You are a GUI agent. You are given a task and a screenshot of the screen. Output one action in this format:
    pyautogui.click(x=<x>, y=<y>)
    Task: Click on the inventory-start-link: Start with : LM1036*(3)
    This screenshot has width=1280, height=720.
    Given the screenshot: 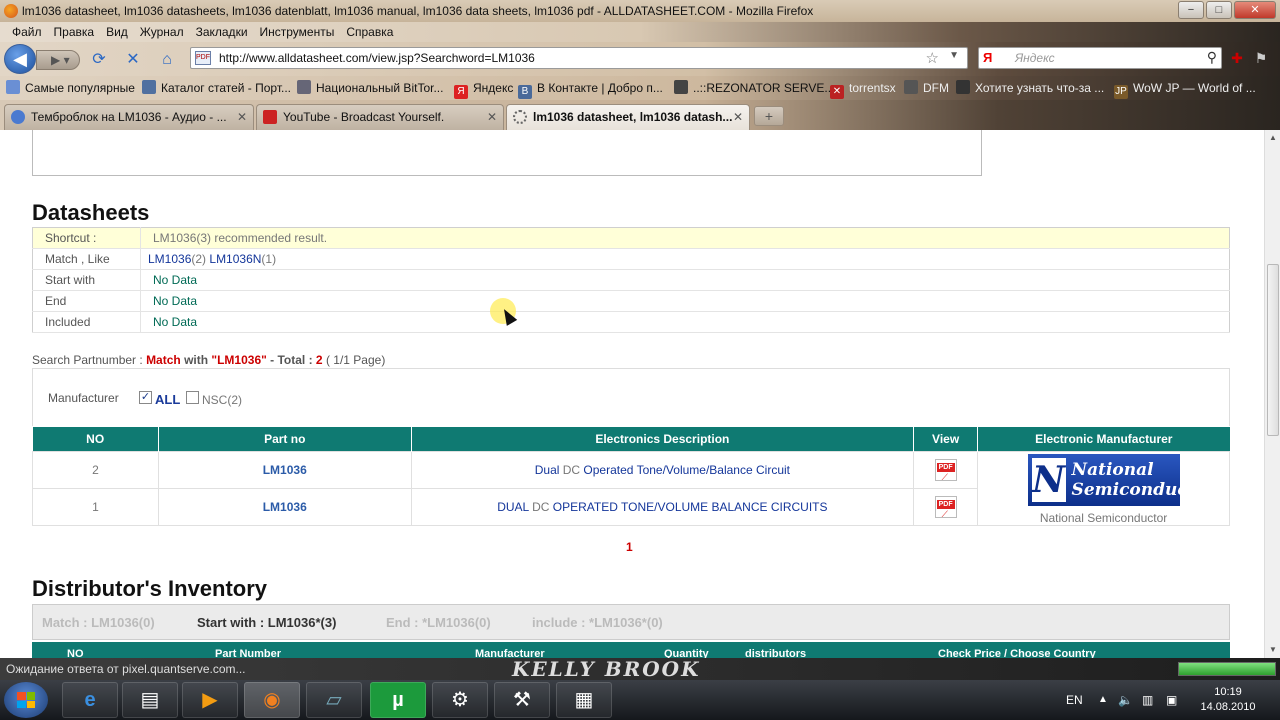 What is the action you would take?
    pyautogui.click(x=266, y=622)
    